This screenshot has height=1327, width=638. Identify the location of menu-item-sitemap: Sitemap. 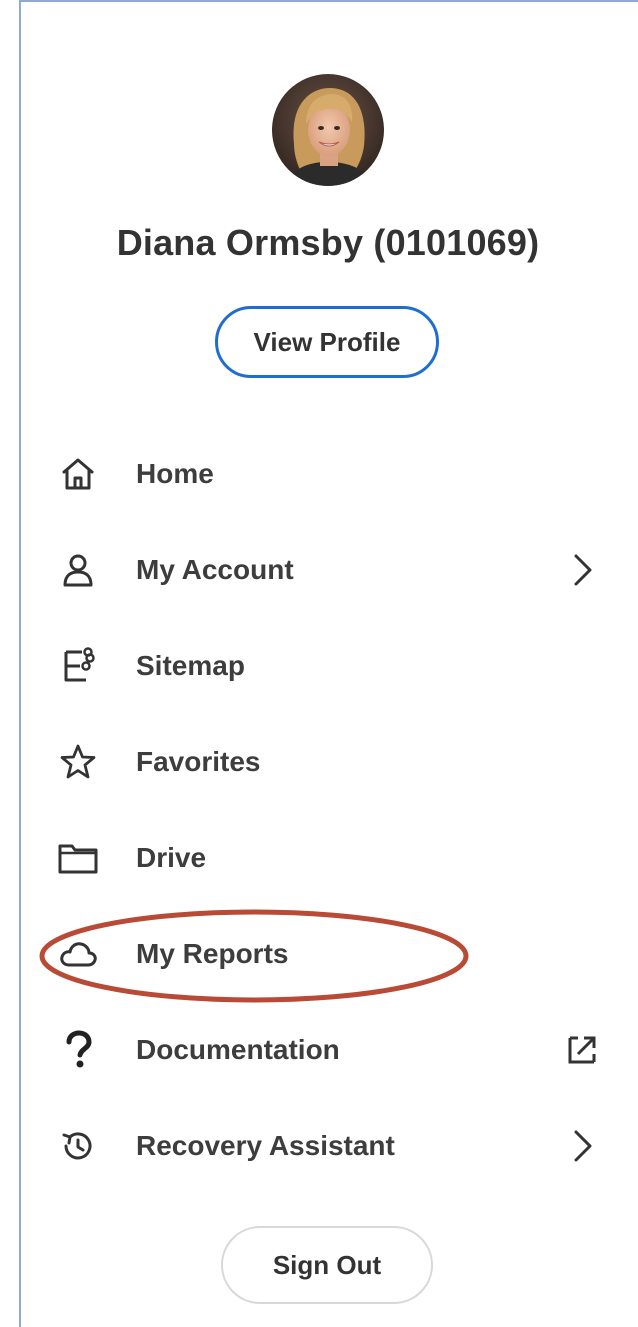
(330, 666).